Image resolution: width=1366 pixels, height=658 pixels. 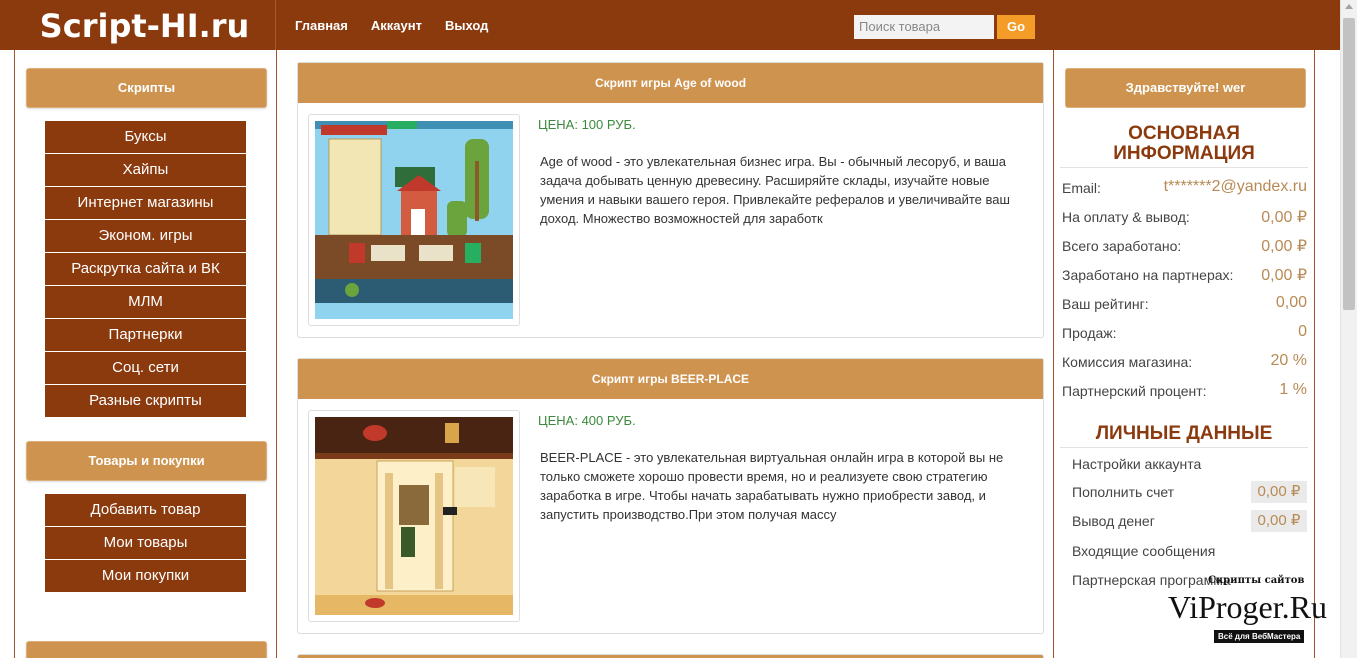 What do you see at coordinates (1184, 303) in the screenshot?
I see `info-row-rating: Ваш рейтинг: 0,00` at bounding box center [1184, 303].